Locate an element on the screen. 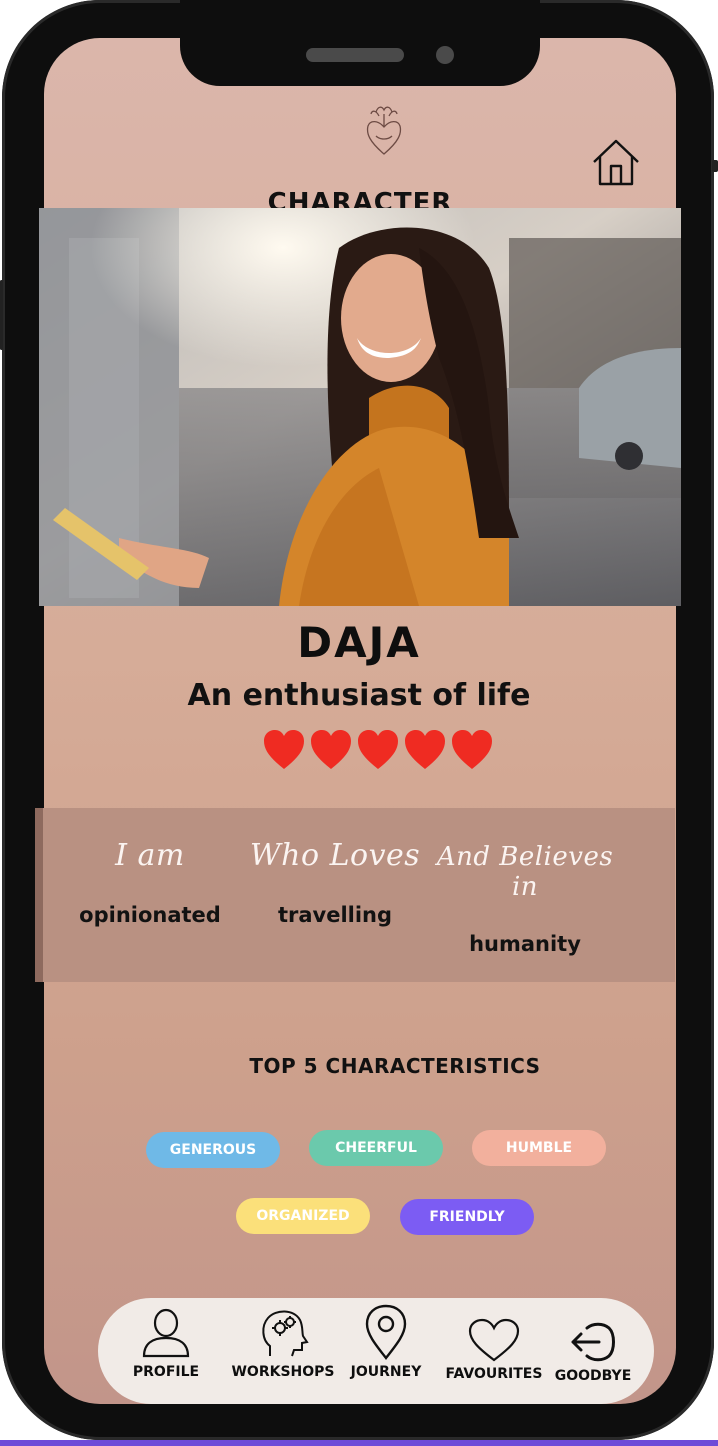 The image size is (718, 1446). heart-outline-icon is located at coordinates (494, 1340).